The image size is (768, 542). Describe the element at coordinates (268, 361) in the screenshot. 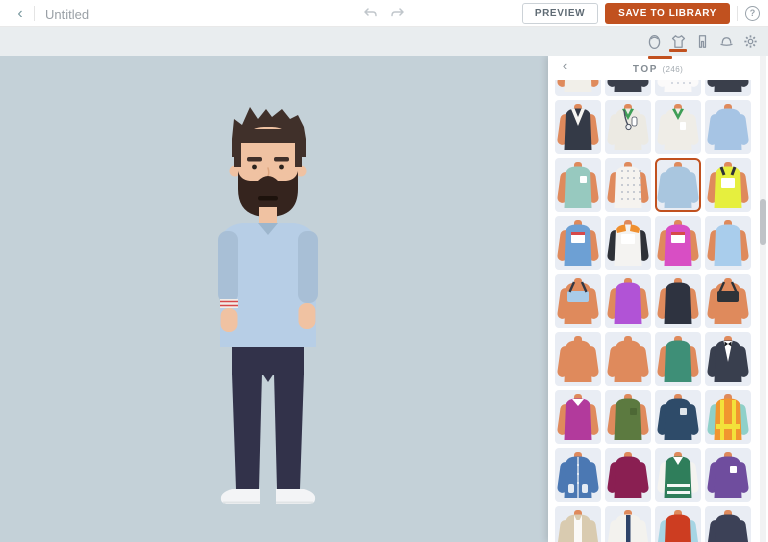

I see `pants-hip` at that location.